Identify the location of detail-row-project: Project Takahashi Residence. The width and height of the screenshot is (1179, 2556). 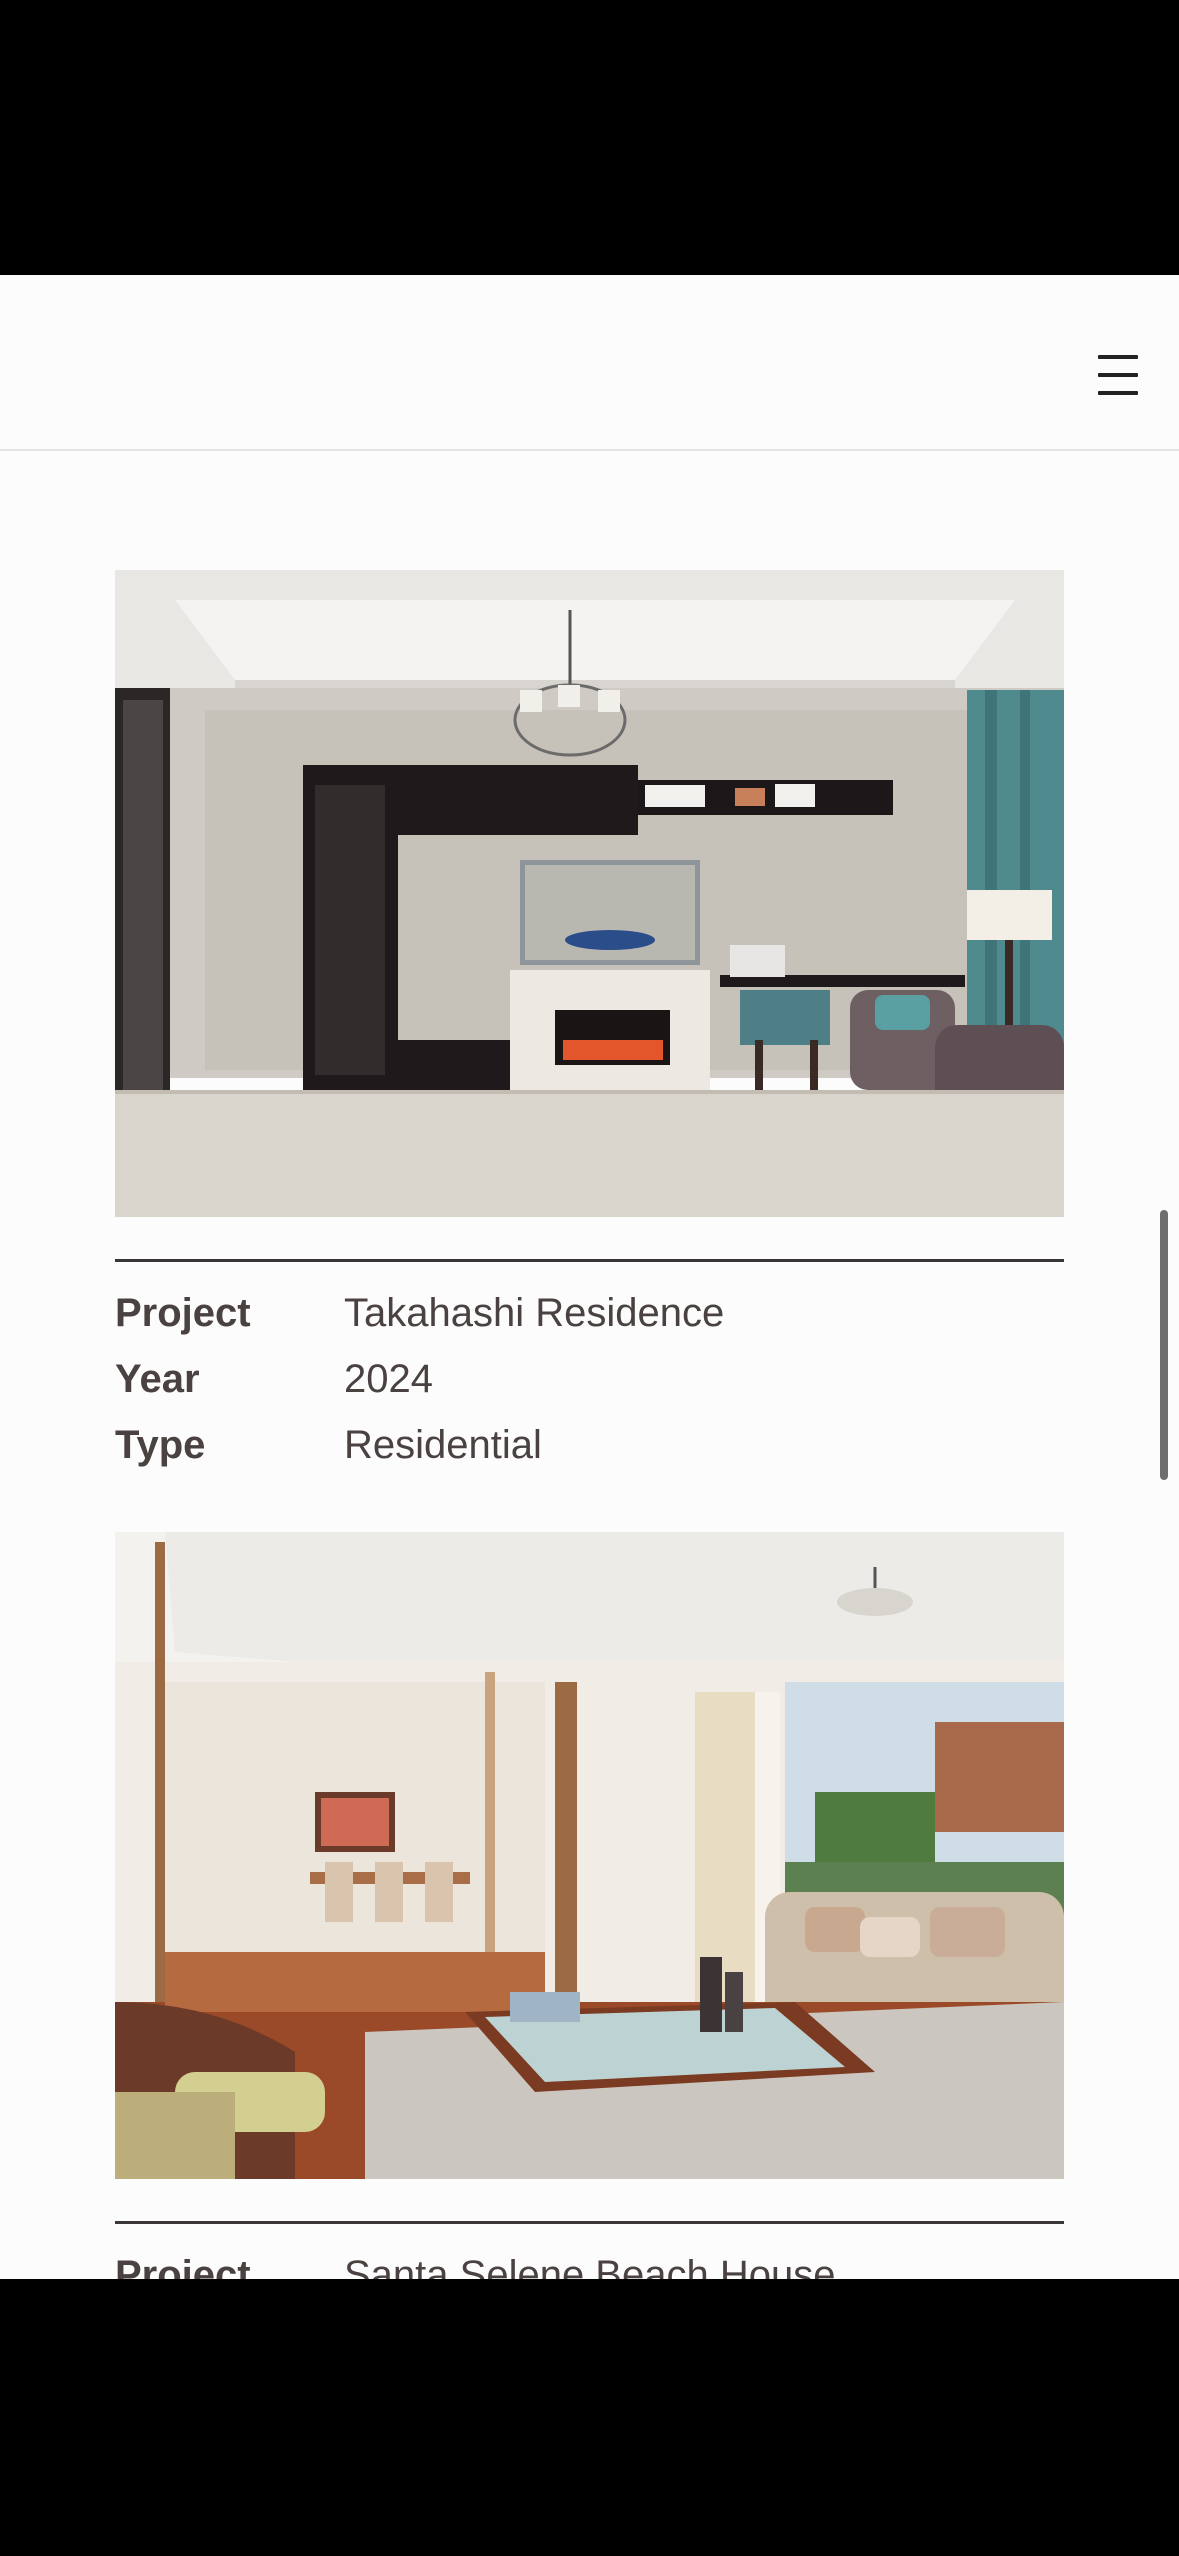
(589, 1318).